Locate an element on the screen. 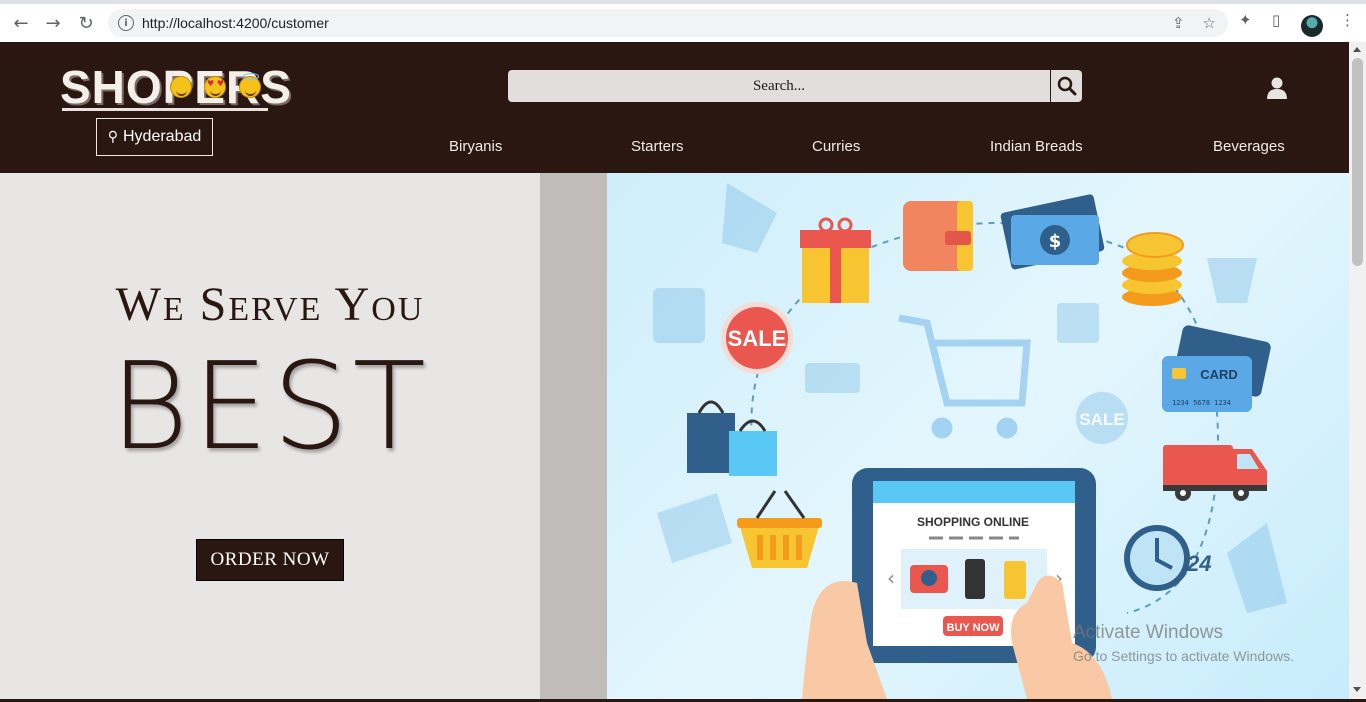 The image size is (1366, 702). location-label: Hyderabad is located at coordinates (162, 136).